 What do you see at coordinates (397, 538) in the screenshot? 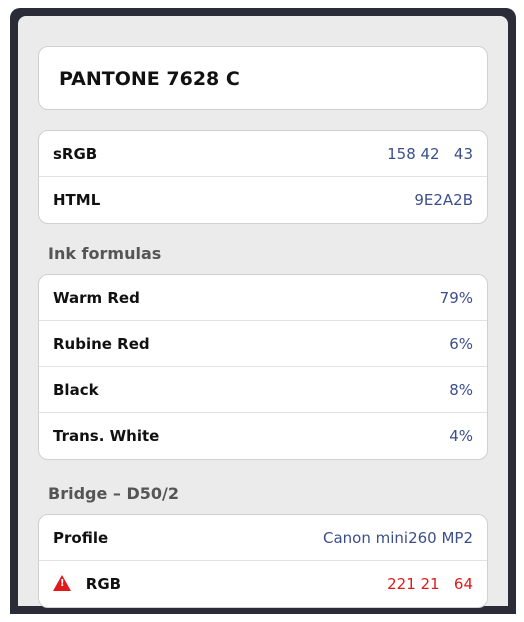
I see `profile-value: Canon mini260 MP2` at bounding box center [397, 538].